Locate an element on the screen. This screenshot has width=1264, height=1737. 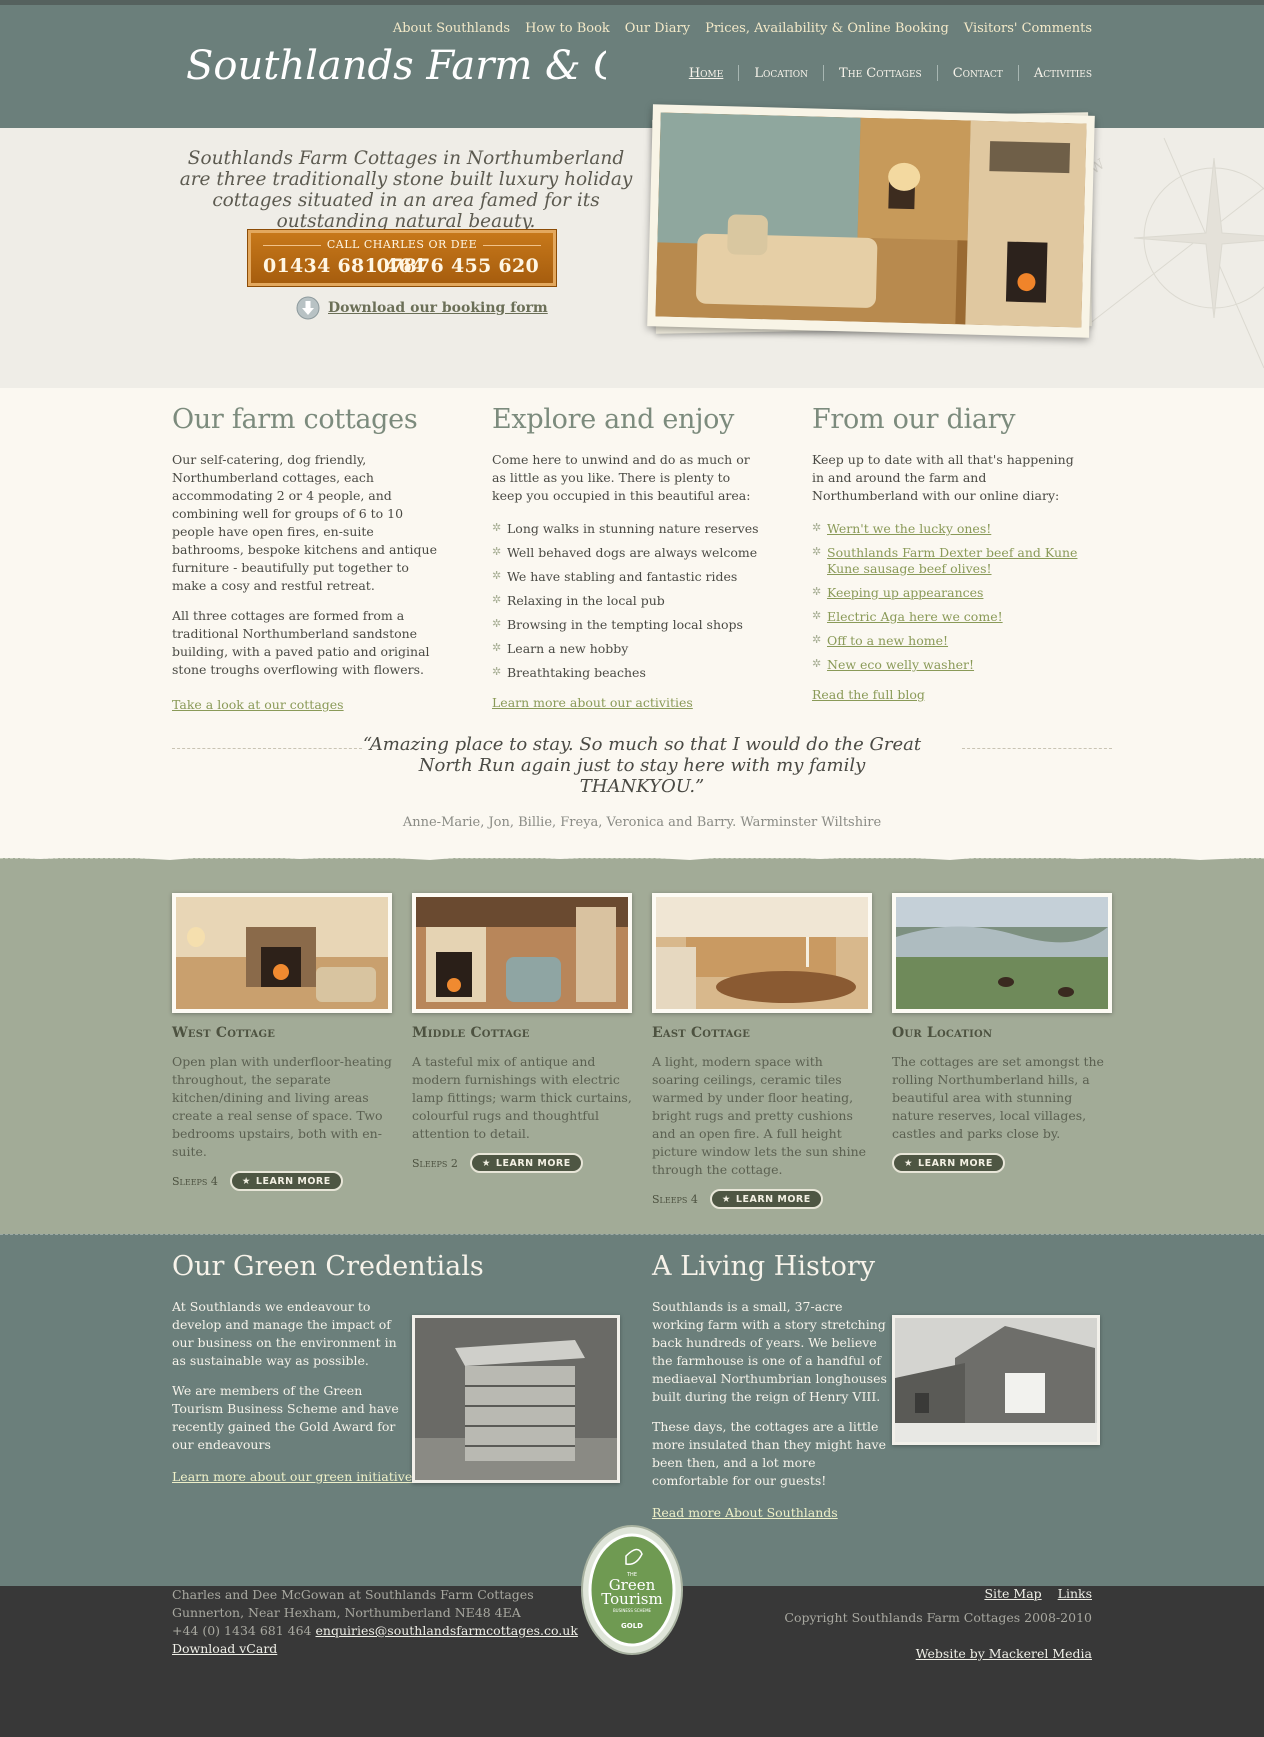
nav-location: Location is located at coordinates (781, 73).